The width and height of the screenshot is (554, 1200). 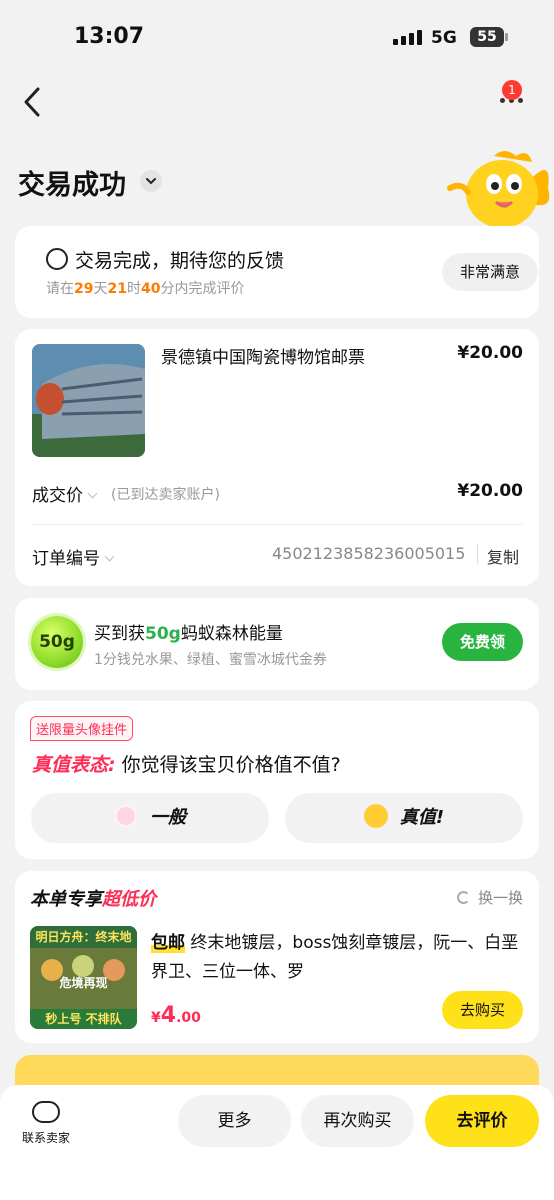 I want to click on ant-forest-energy-card: 50g 买到获50g蚂蚁森林能量 1分钱兑水果、绿植、蜜雪冰城代金券 免费领, so click(x=277, y=644).